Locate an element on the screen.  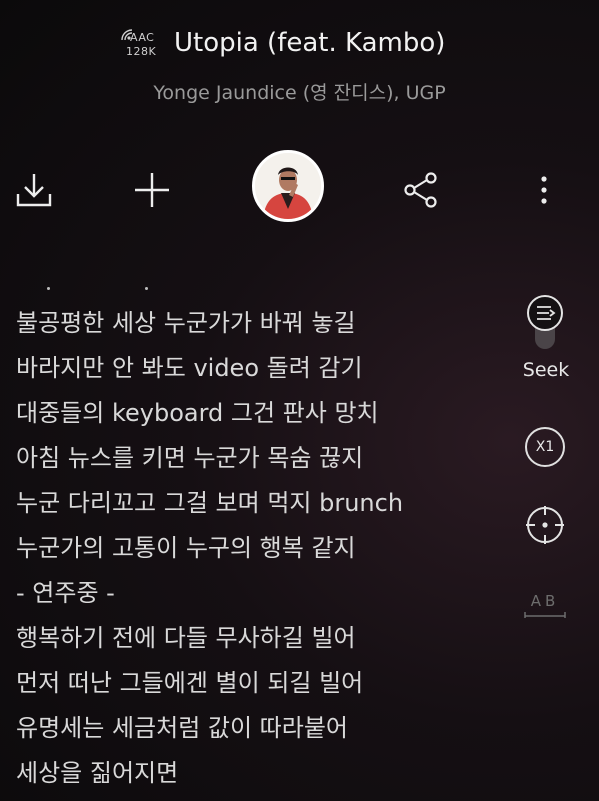
lyric-line: 먼저 떠난 그들에겐 별이 되길 빌어 is located at coordinates (266, 683).